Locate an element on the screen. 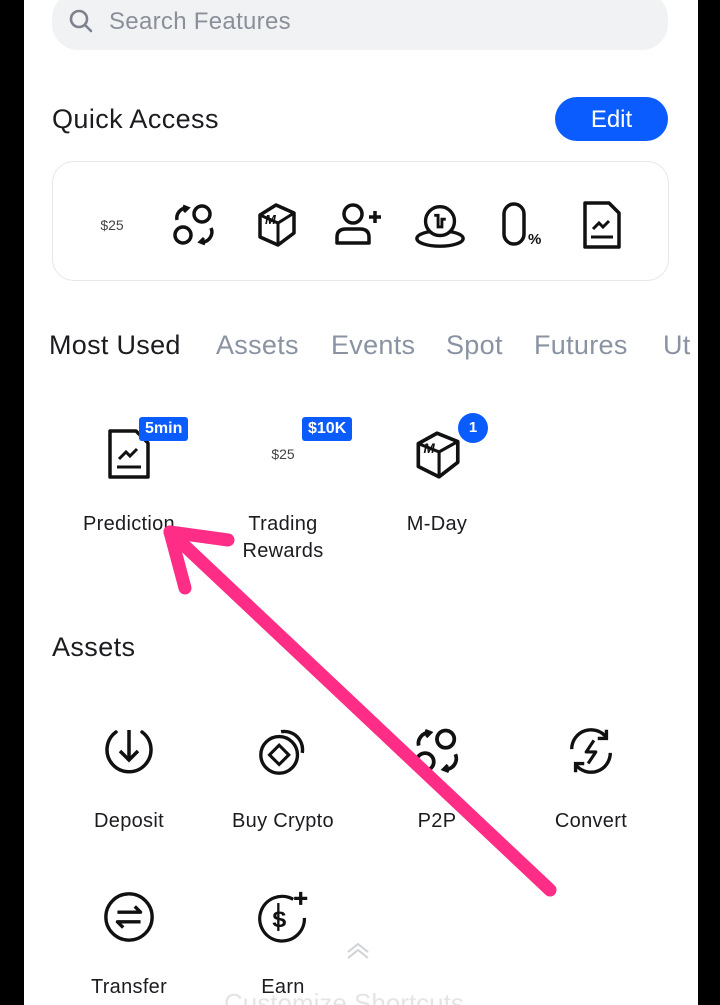 The image size is (720, 1005). quick-trading-rewards: $25 is located at coordinates (112, 225).